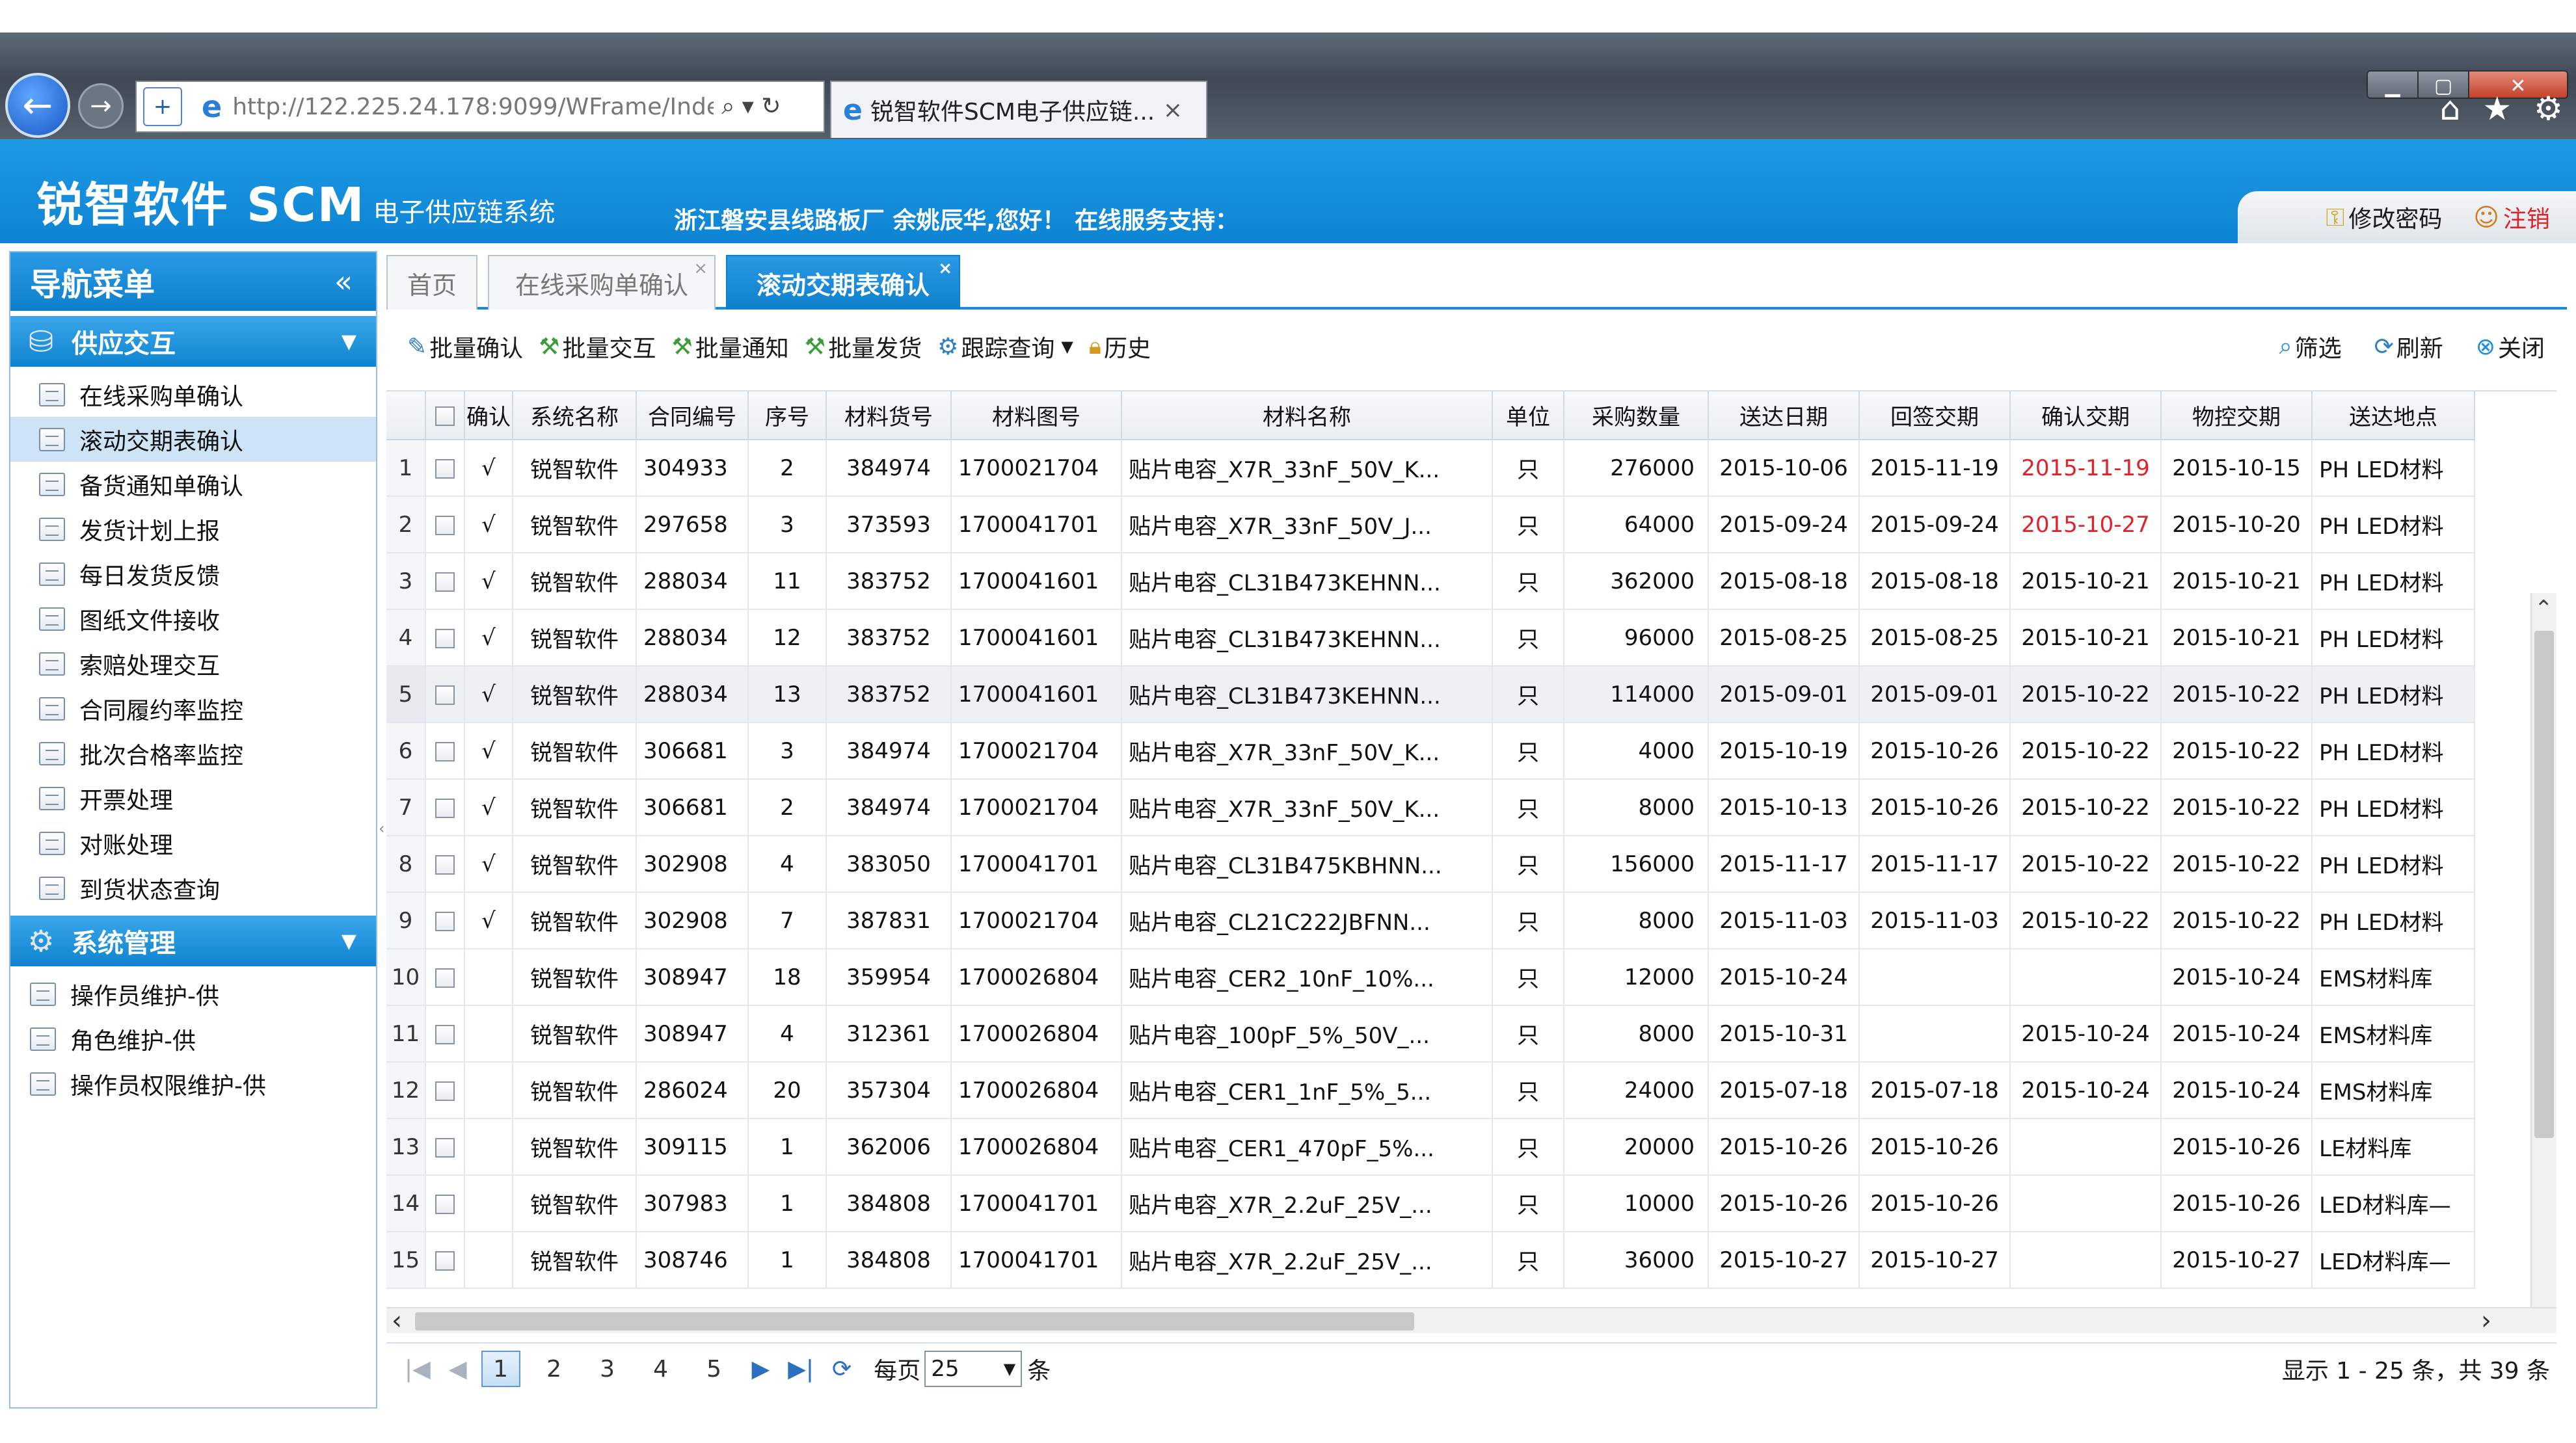 The image size is (2576, 1443). I want to click on nav-item-invoice: 开票处理, so click(193, 798).